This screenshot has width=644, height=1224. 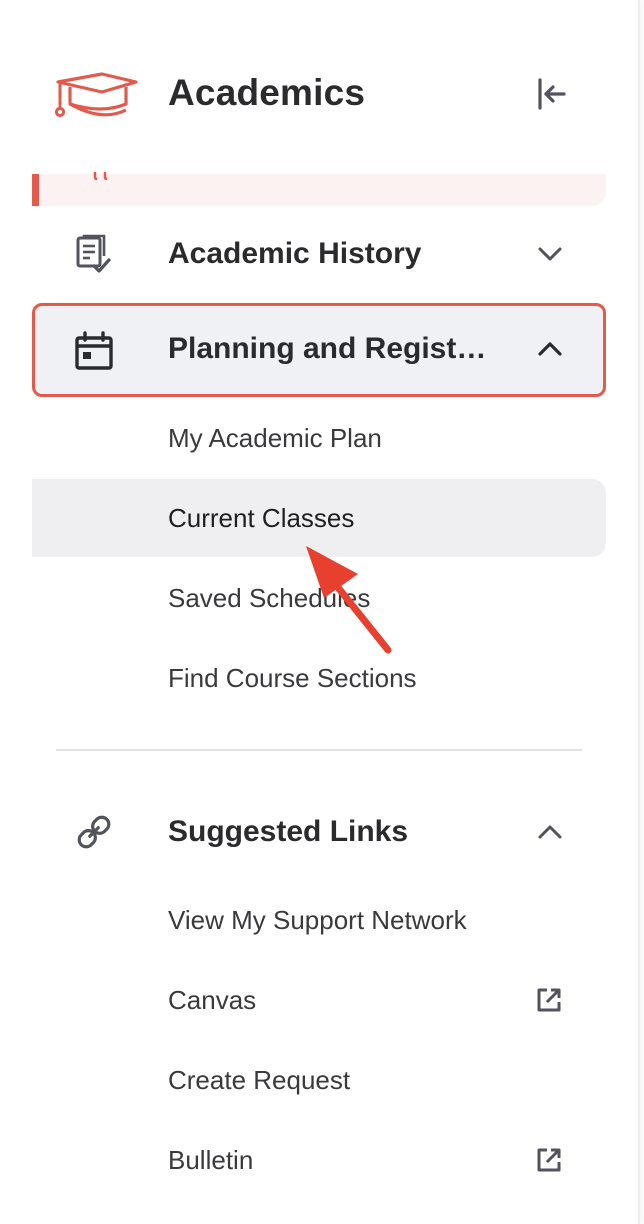 I want to click on chevron-down-icon, so click(x=550, y=254).